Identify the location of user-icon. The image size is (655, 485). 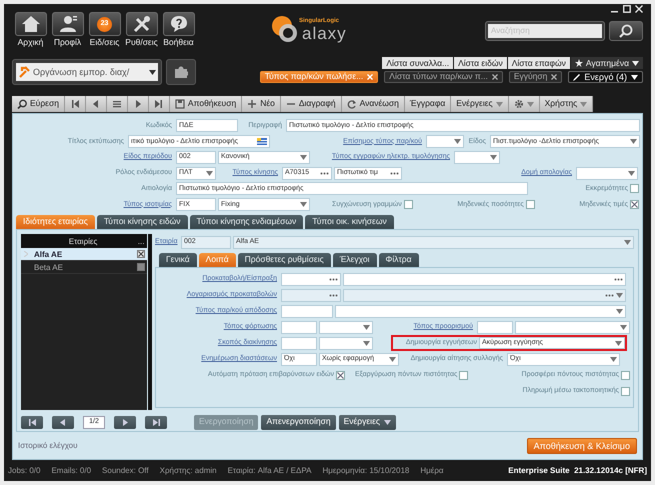
(68, 24).